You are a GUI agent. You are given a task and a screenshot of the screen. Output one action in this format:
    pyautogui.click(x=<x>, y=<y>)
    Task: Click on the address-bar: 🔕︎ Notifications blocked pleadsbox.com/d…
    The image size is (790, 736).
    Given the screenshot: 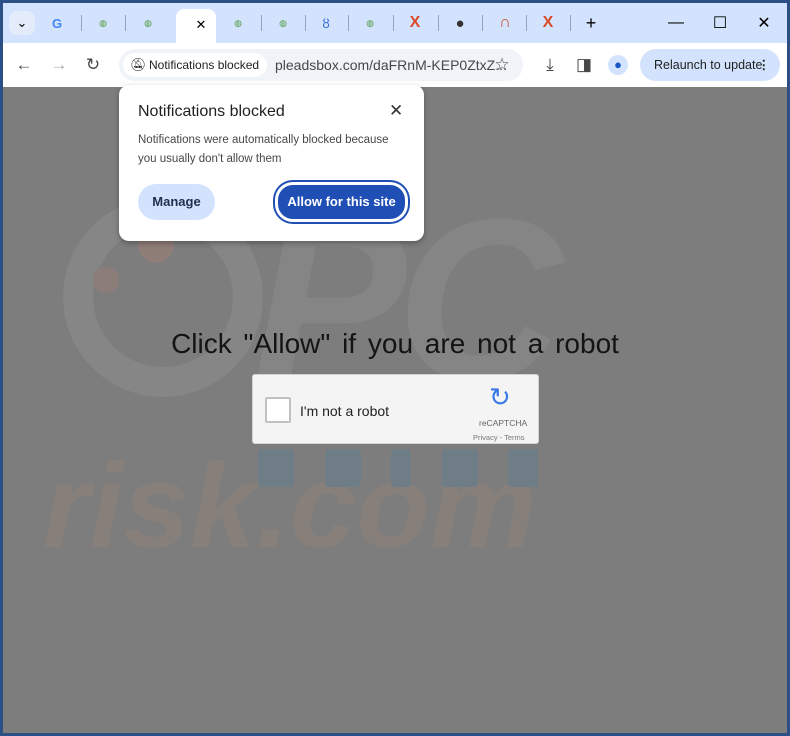 What is the action you would take?
    pyautogui.click(x=321, y=65)
    